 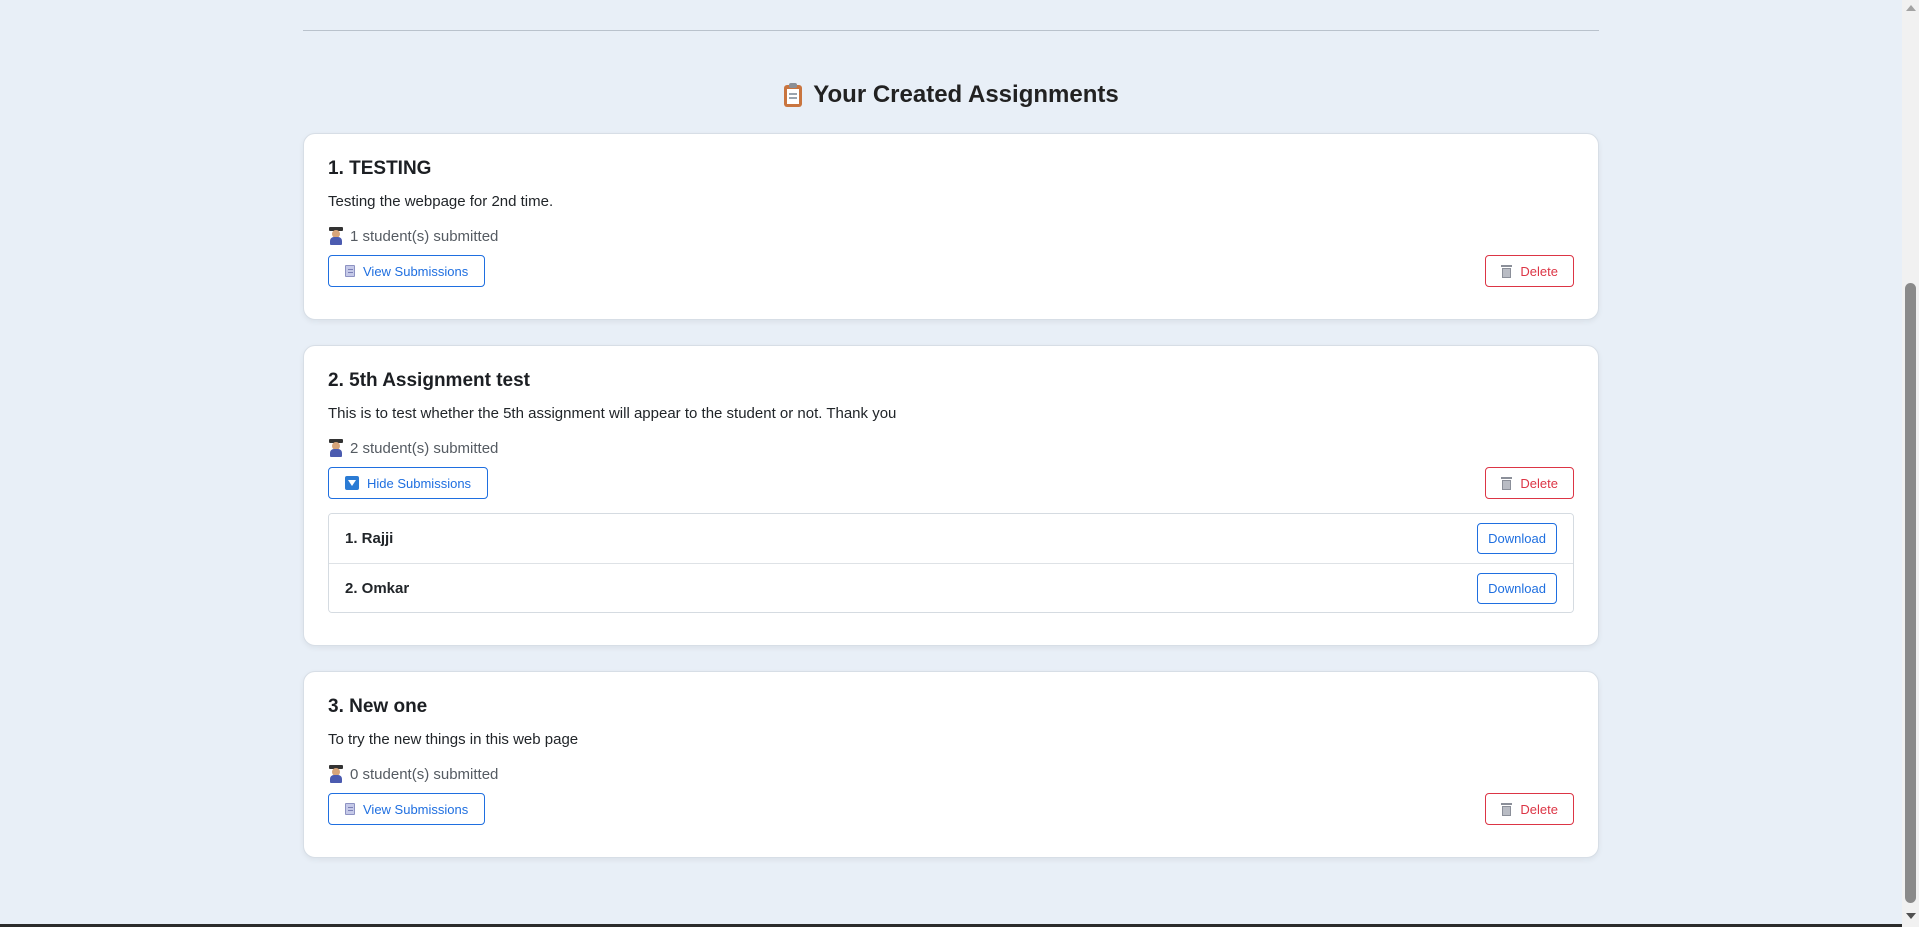 I want to click on assignment-title: 2. 5th Assignment test, so click(x=429, y=380).